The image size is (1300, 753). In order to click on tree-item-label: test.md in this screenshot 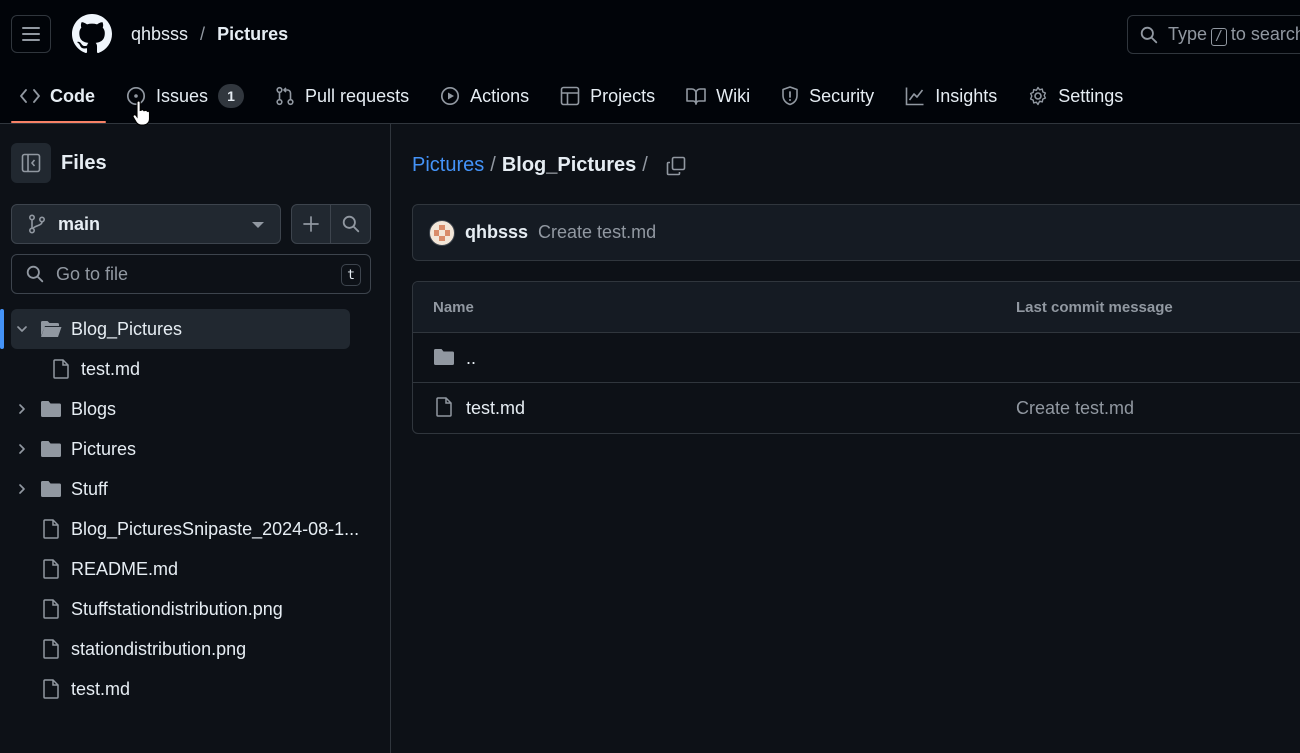, I will do `click(111, 369)`.